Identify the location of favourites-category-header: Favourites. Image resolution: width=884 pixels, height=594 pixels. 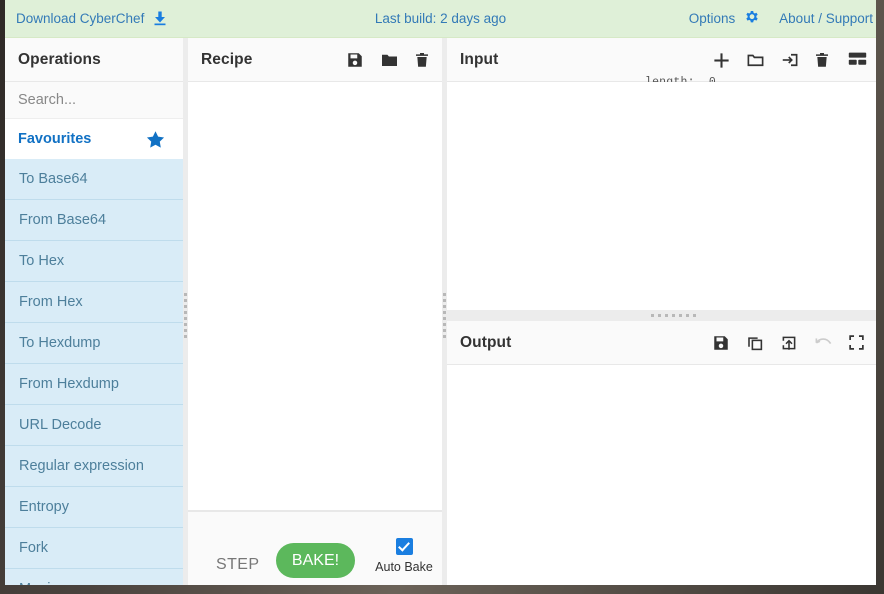
(94, 140).